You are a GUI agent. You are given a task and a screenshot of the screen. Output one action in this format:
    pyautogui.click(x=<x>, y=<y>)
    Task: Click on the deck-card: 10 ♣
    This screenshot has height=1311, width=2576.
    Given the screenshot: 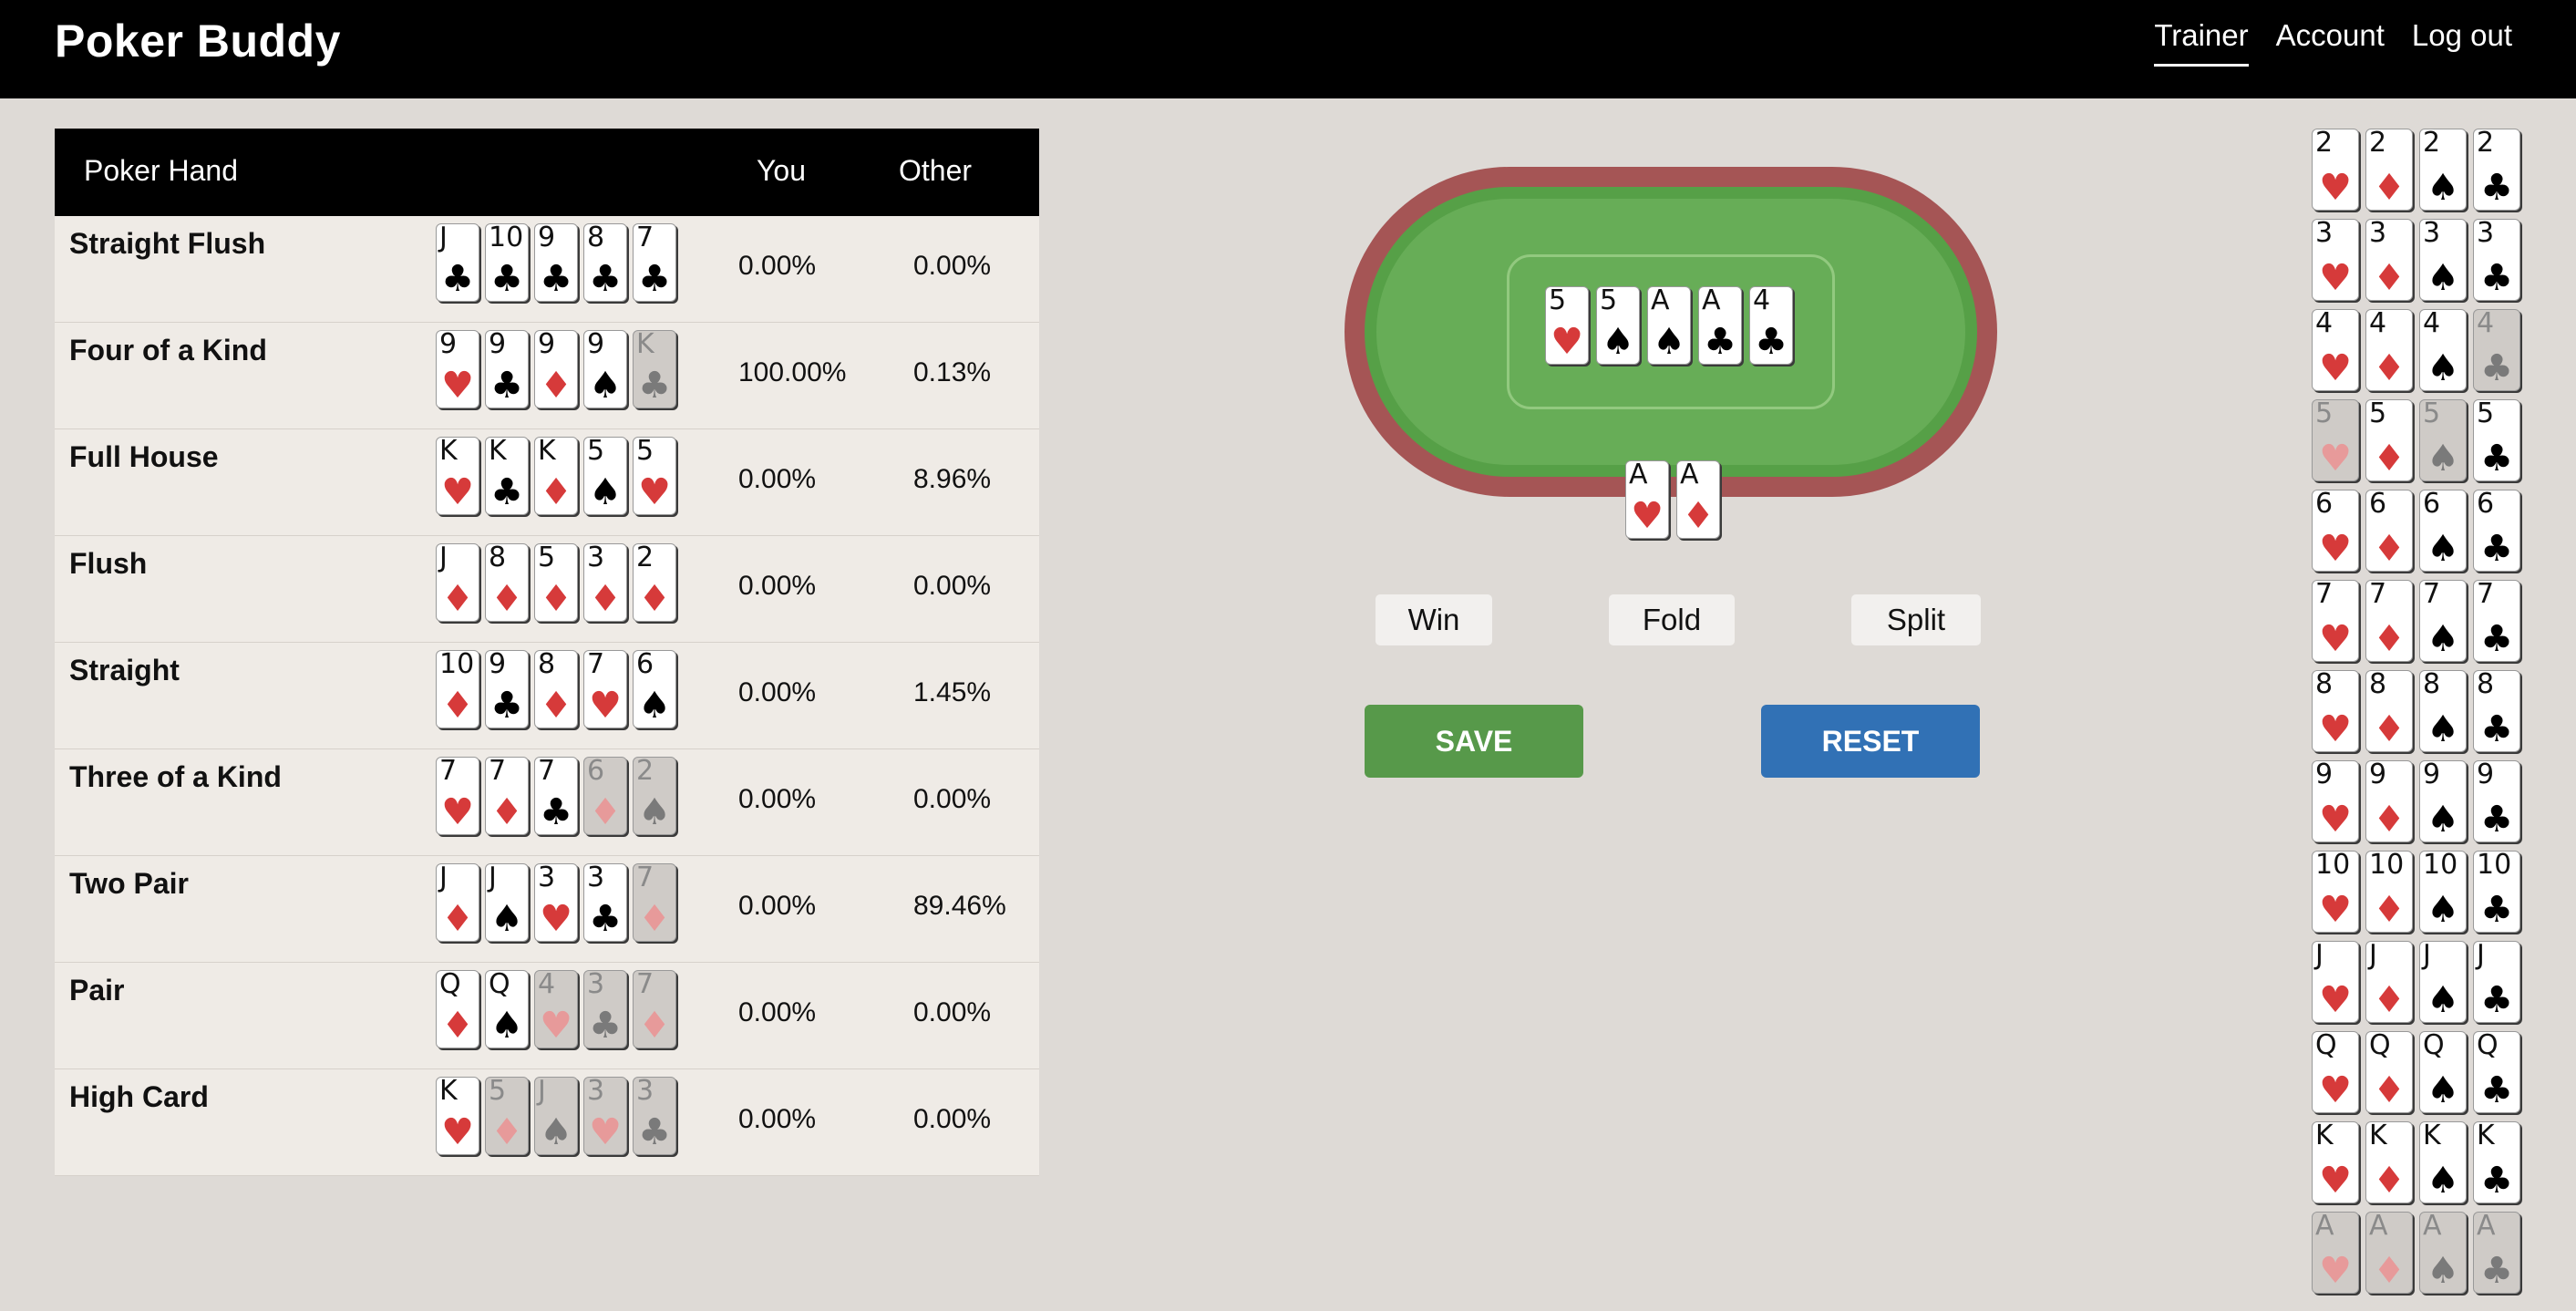 What is the action you would take?
    pyautogui.click(x=2496, y=891)
    